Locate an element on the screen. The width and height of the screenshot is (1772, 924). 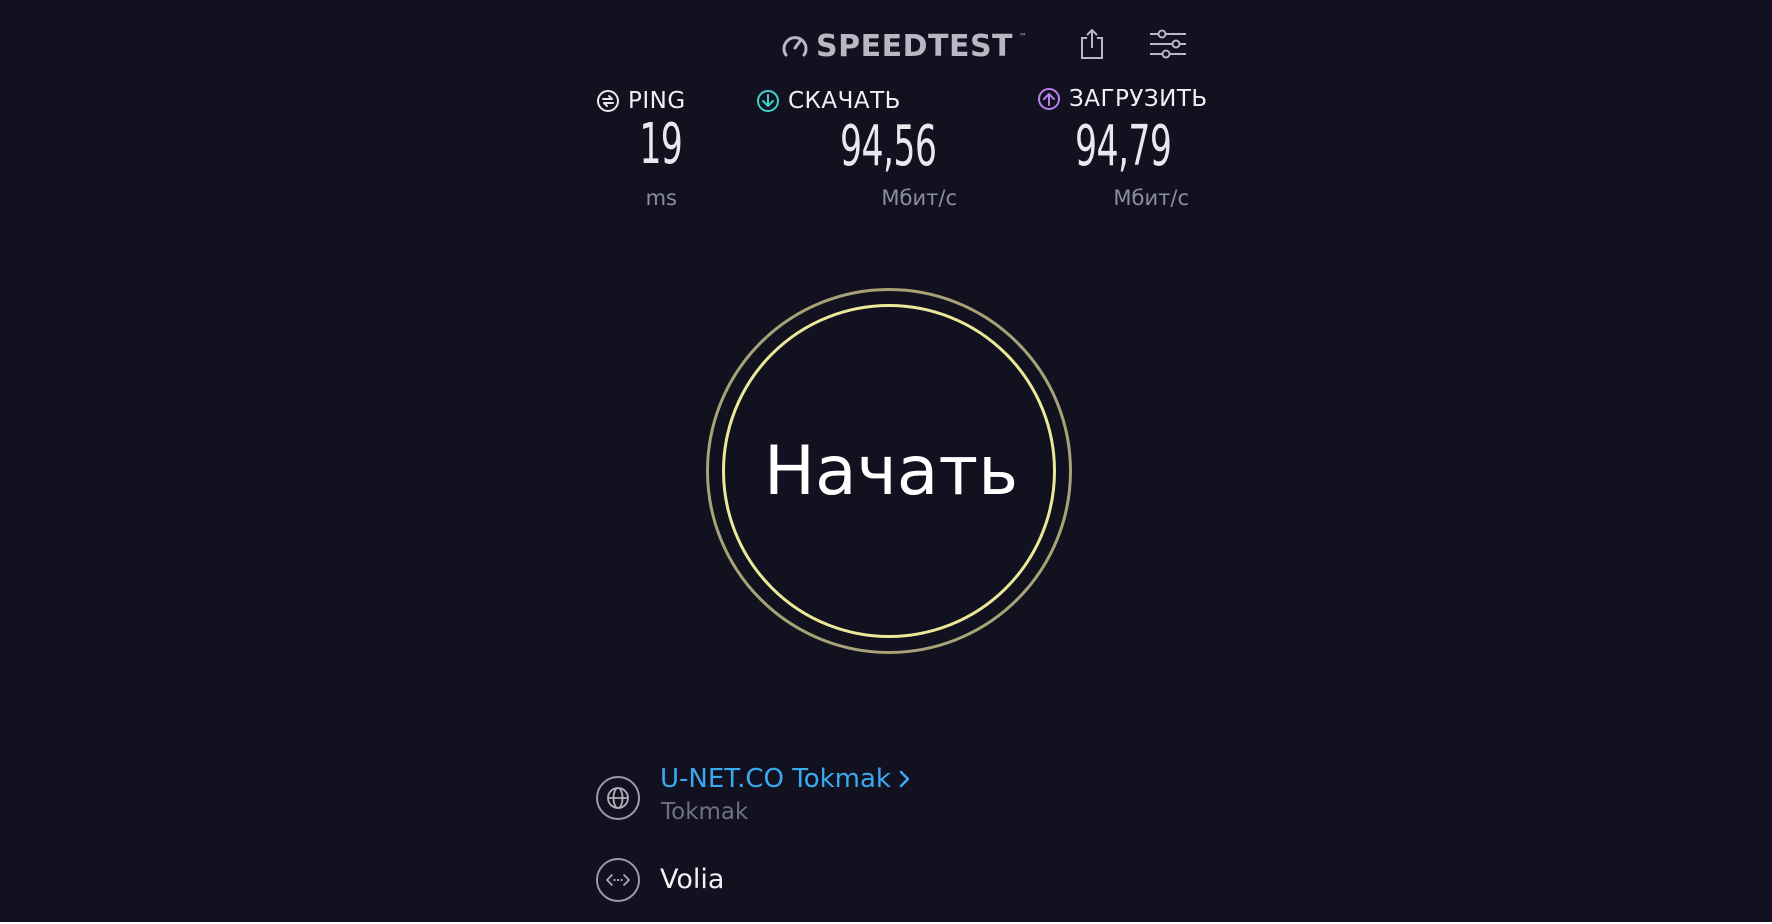
start-button: Начать is located at coordinates (889, 471).